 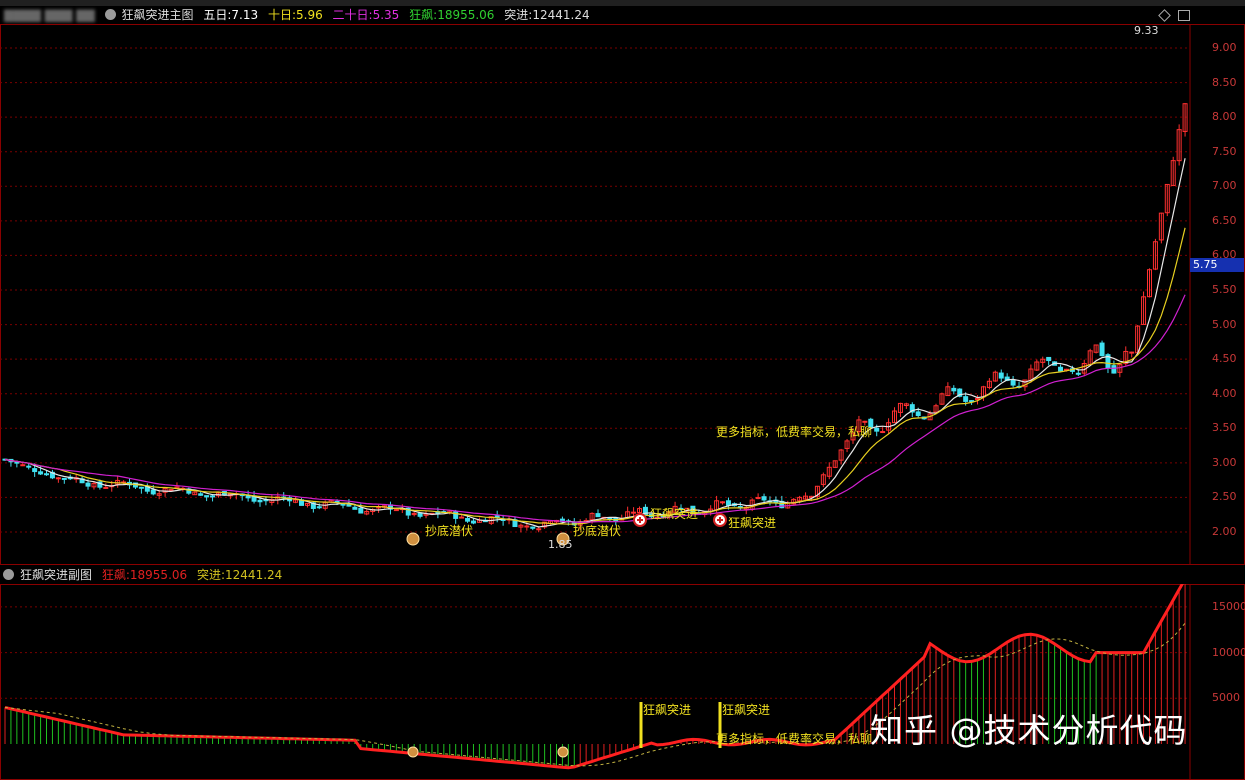 What do you see at coordinates (1224, 359) in the screenshot?
I see `price-tick-label: 4.50` at bounding box center [1224, 359].